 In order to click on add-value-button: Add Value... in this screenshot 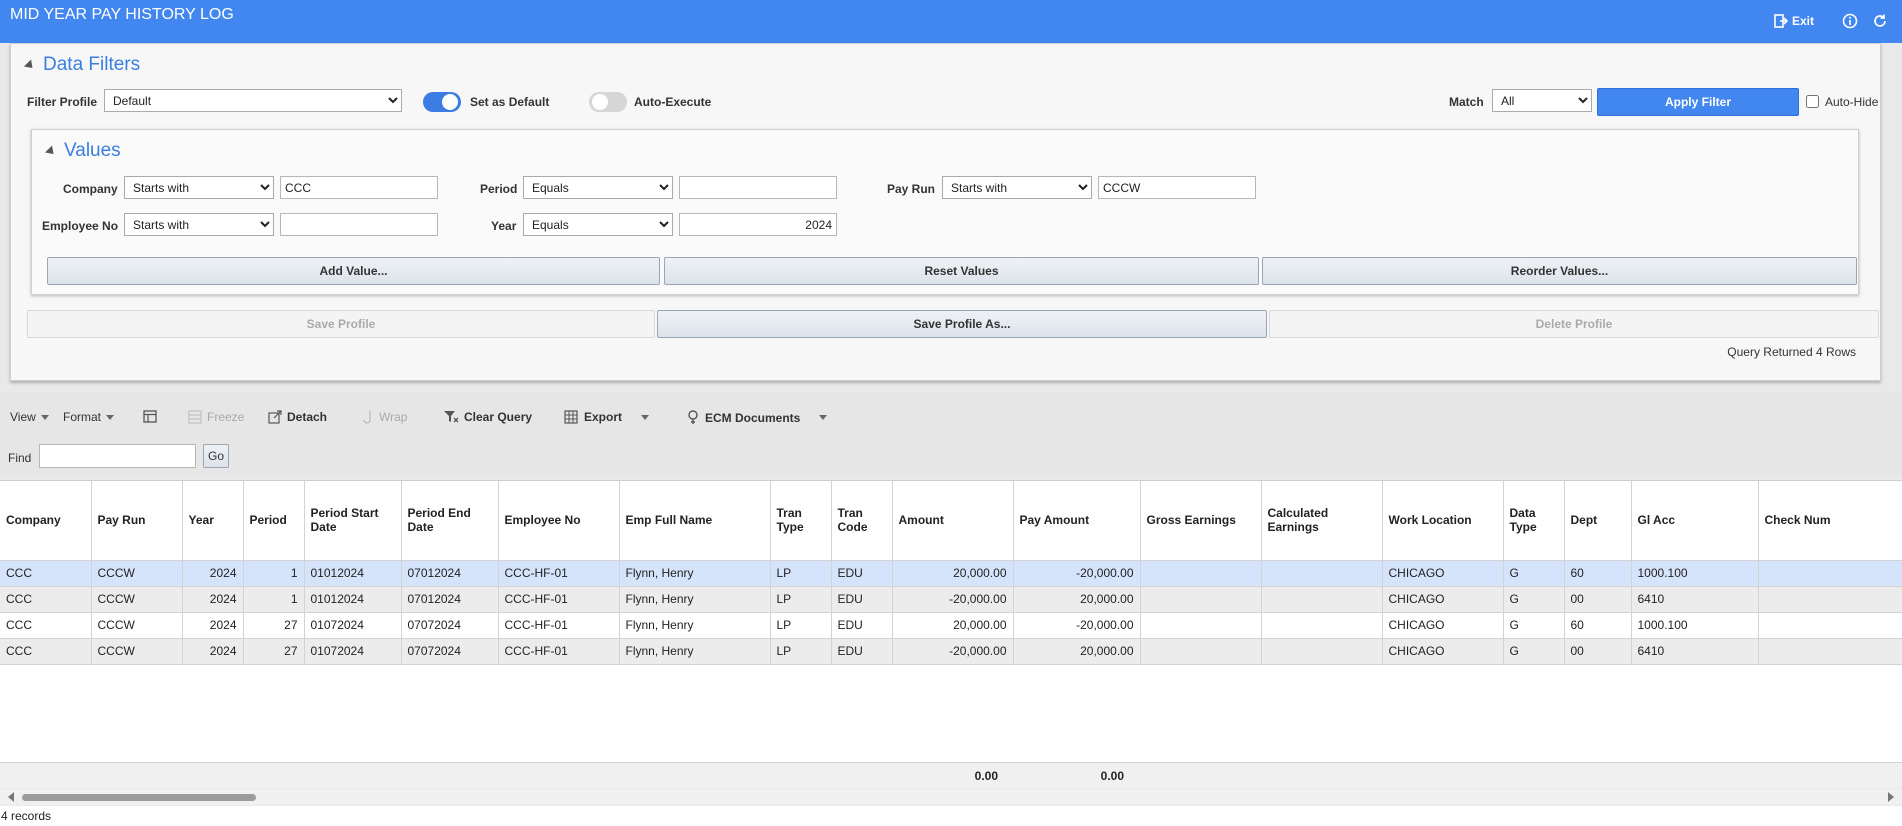, I will do `click(353, 271)`.